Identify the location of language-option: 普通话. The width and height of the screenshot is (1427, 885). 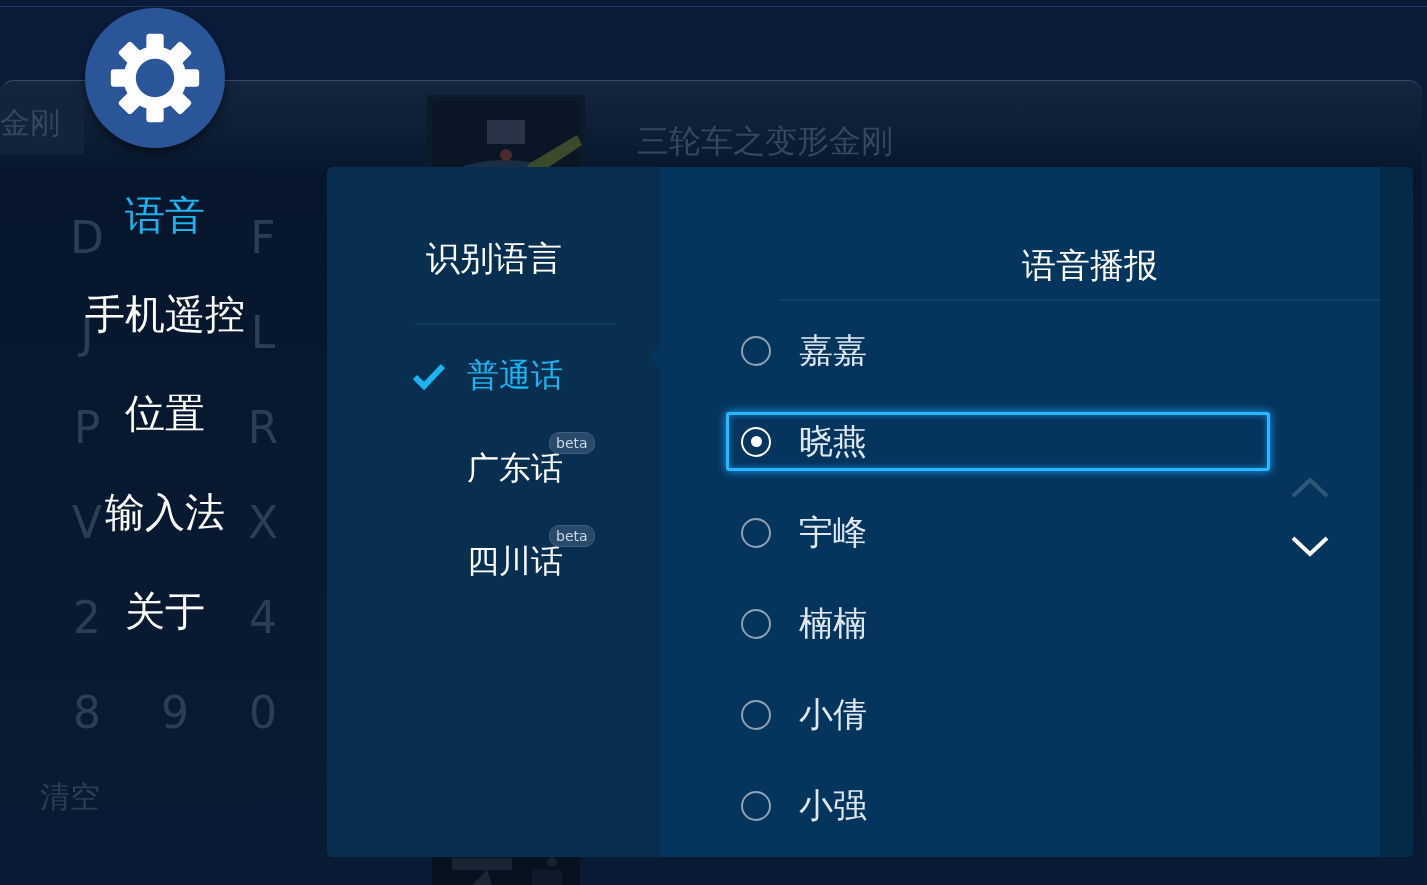
(515, 375).